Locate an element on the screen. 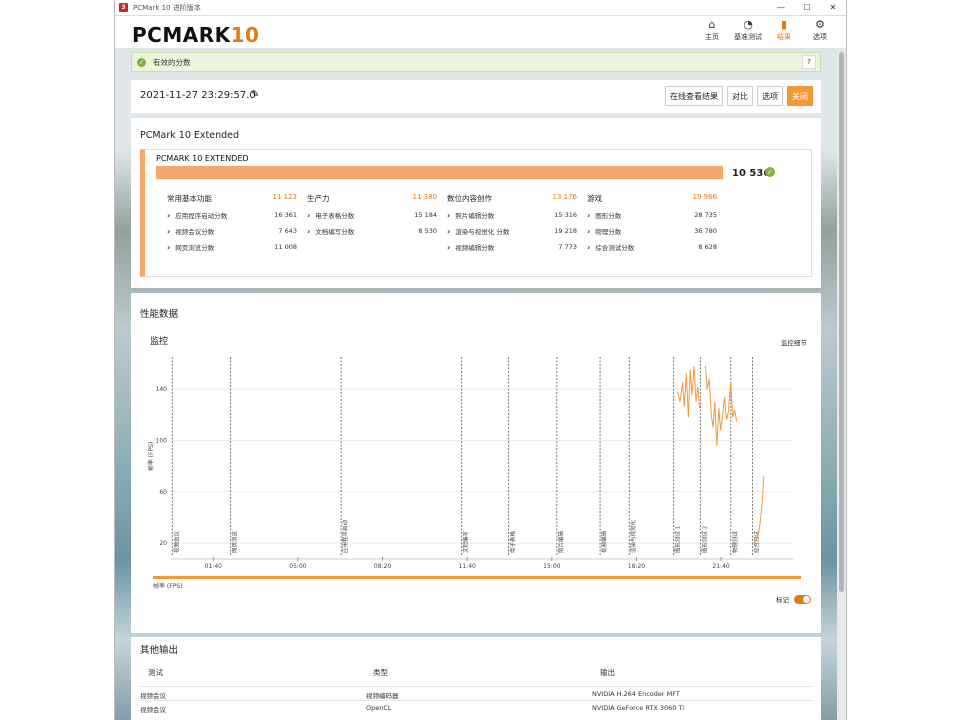  subscore-value: 36 780 is located at coordinates (705, 231).